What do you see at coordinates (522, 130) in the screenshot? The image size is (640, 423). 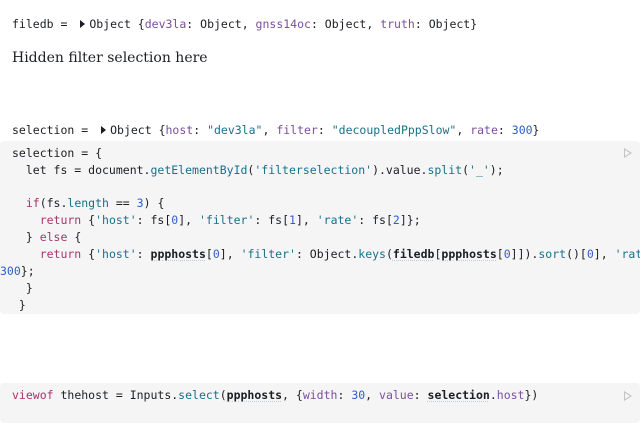 I see `rate-value: 300` at bounding box center [522, 130].